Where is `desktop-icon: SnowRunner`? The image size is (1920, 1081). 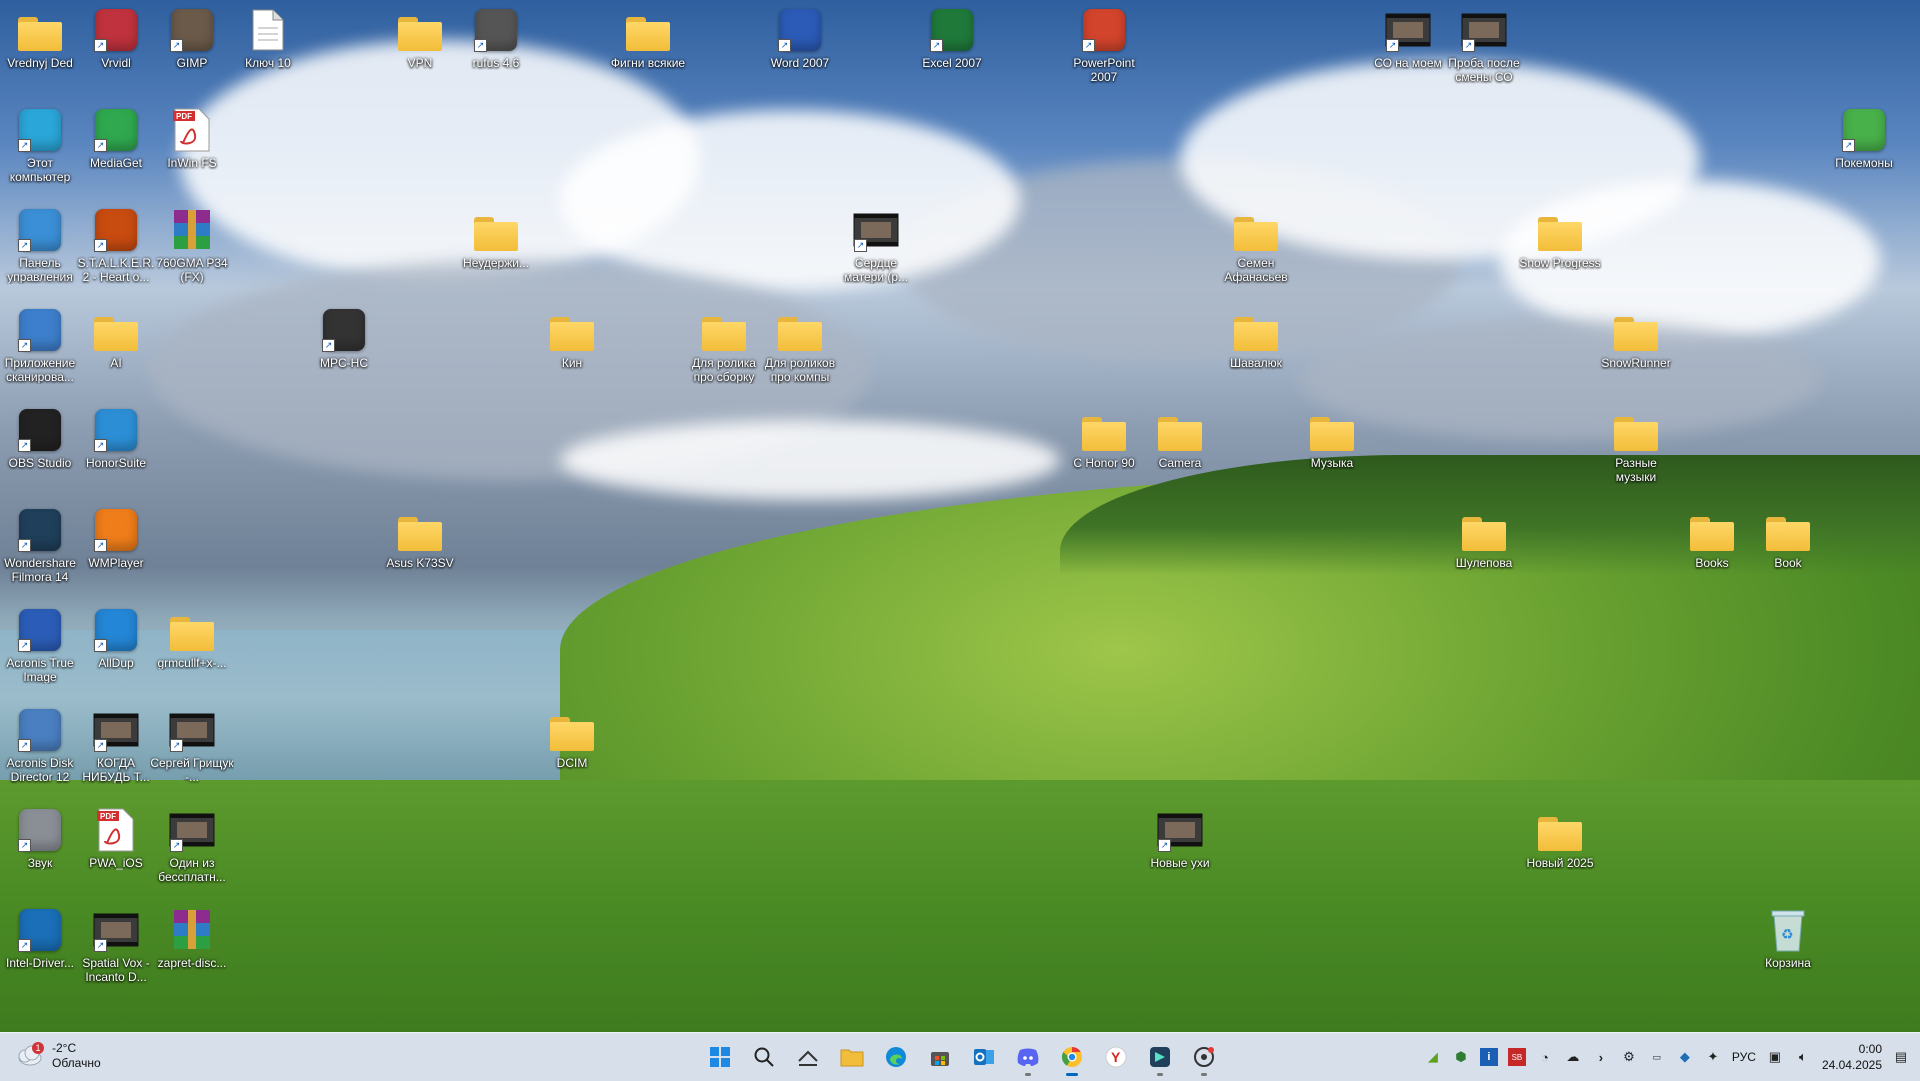 desktop-icon: SnowRunner is located at coordinates (1636, 338).